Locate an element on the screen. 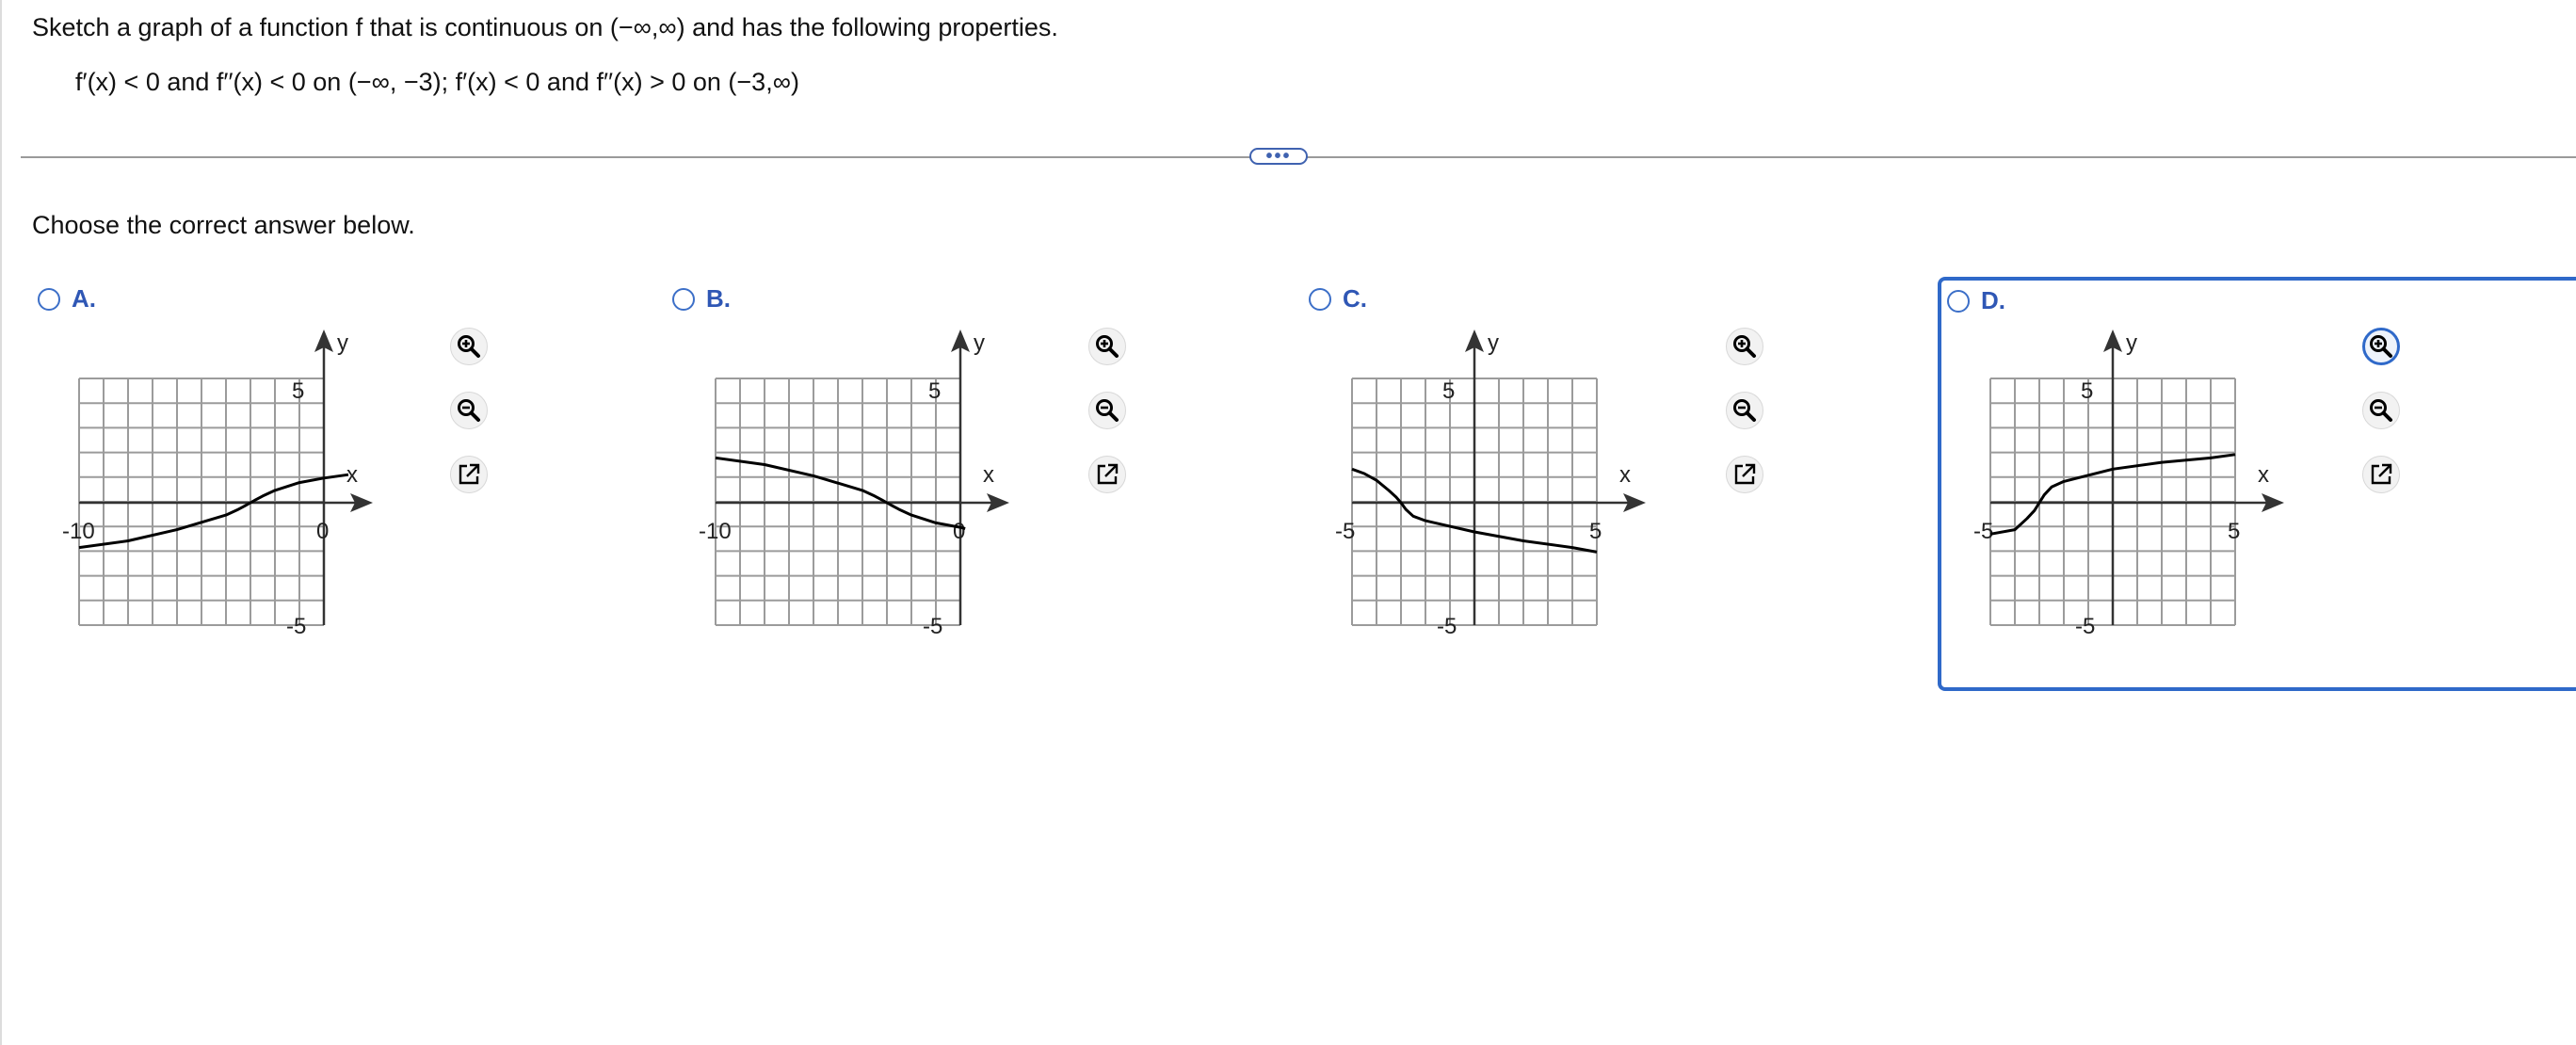 The height and width of the screenshot is (1045, 2576). y-tick-label-bottom-a: -5 is located at coordinates (296, 626).